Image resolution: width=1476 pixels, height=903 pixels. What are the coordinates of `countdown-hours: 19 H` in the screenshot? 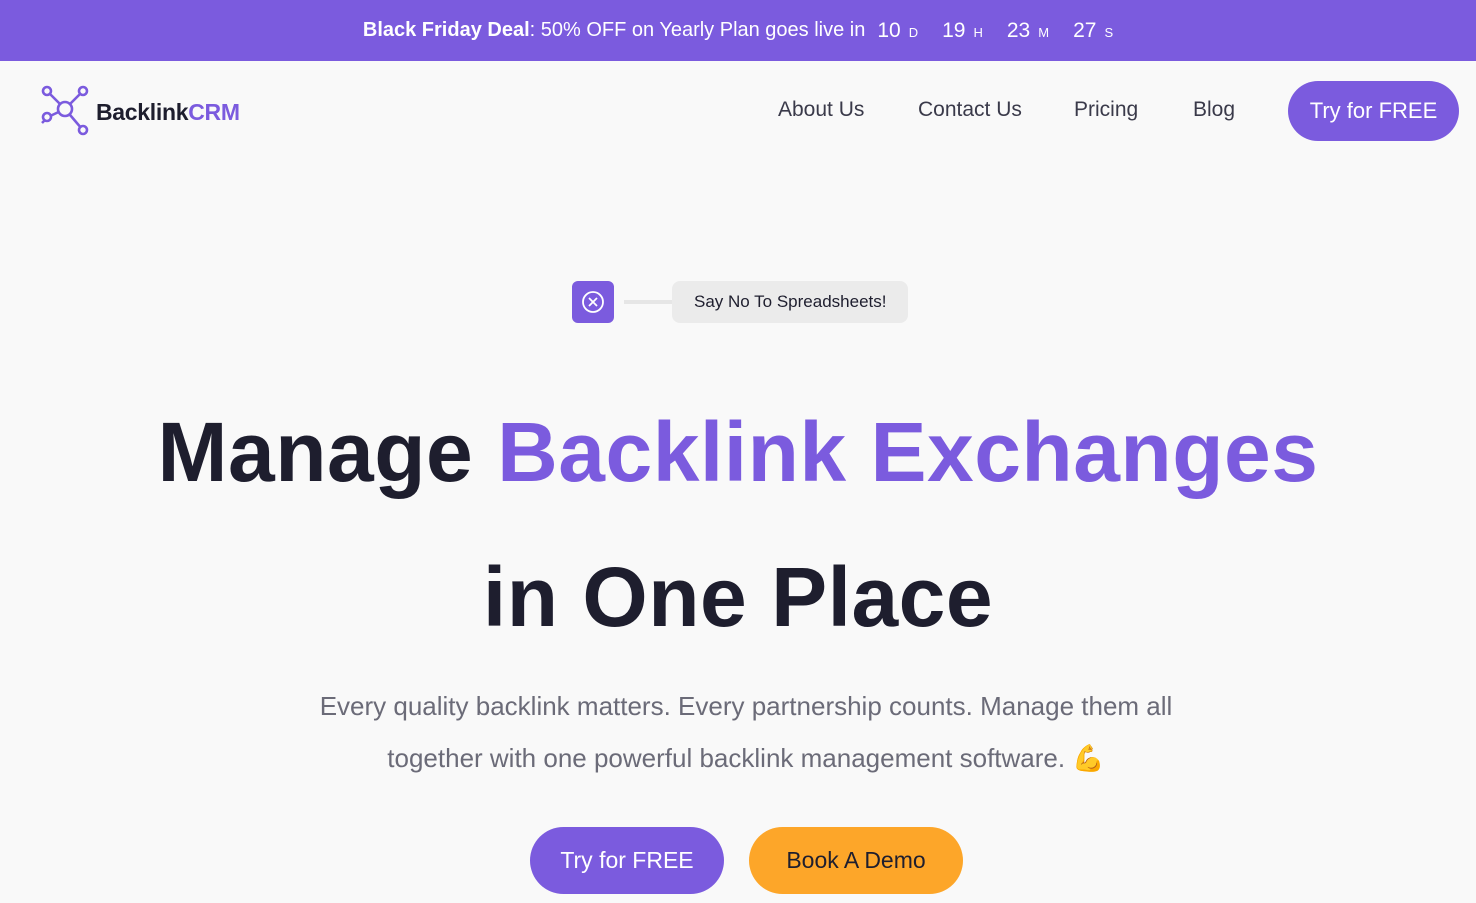 It's located at (962, 31).